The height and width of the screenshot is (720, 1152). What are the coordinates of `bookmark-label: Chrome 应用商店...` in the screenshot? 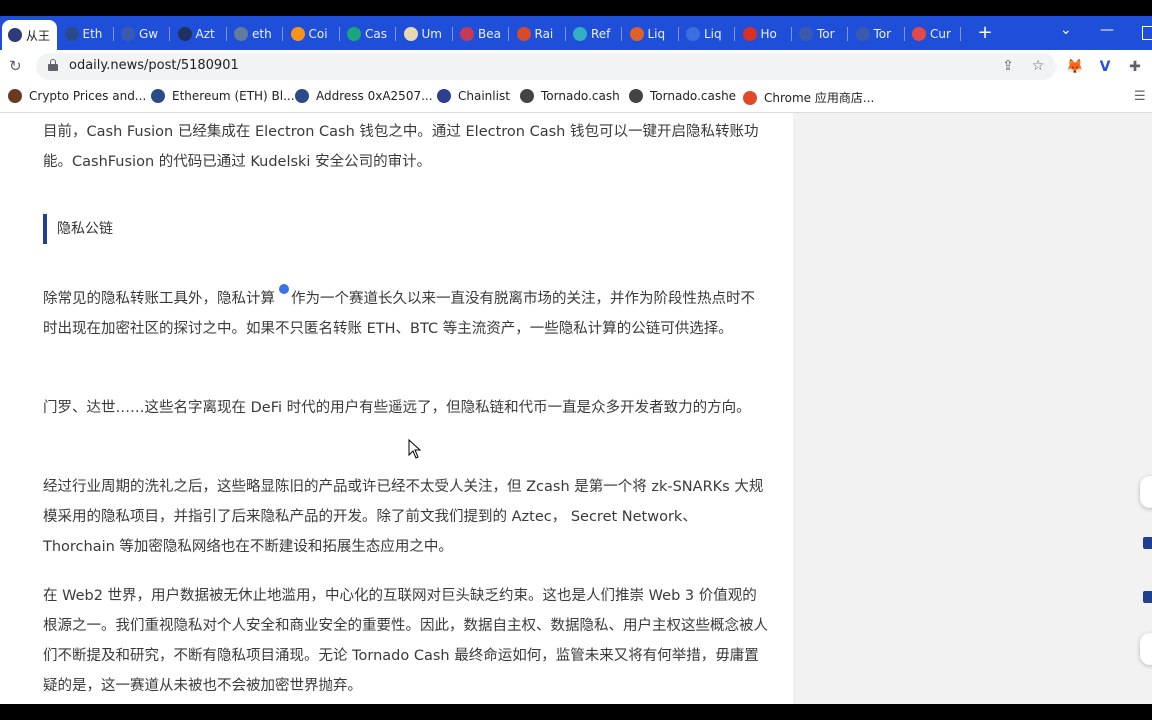 It's located at (819, 98).